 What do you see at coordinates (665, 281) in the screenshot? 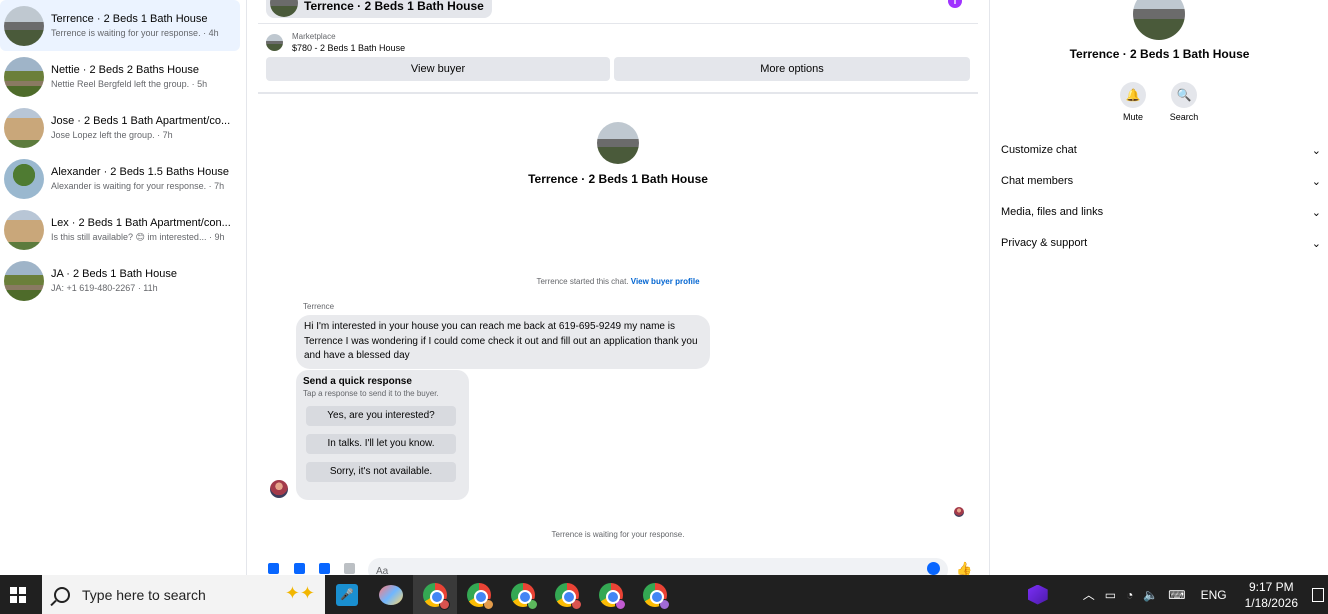
I see `view-buyer-profile-link: View buyer profile` at bounding box center [665, 281].